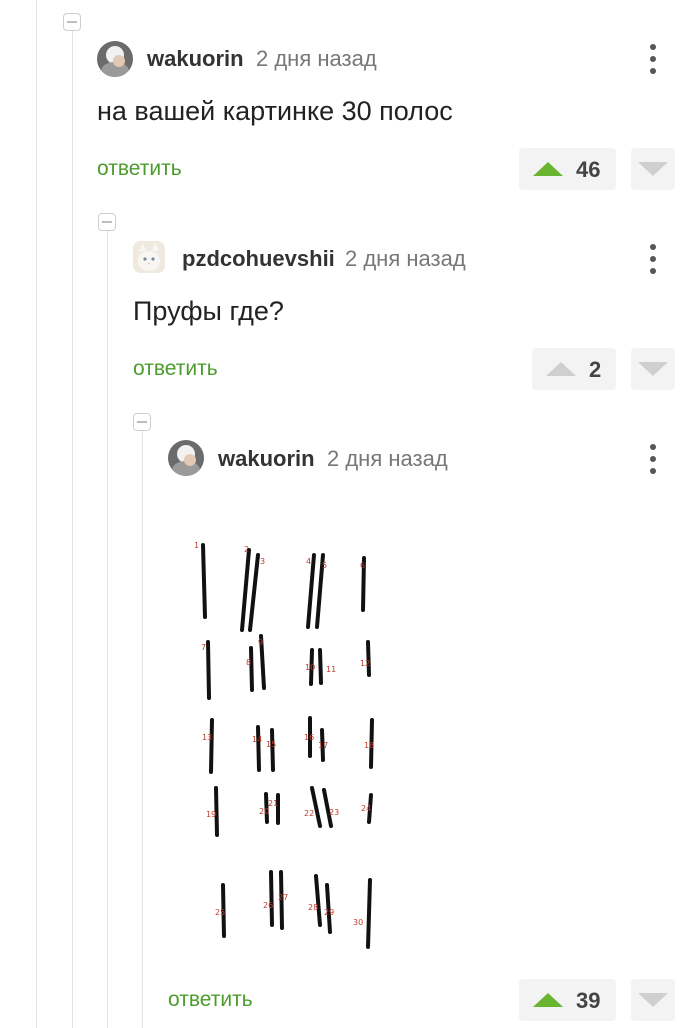 The image size is (700, 1028). Describe the element at coordinates (366, 808) in the screenshot. I see `stripe-number-label: 24` at that location.